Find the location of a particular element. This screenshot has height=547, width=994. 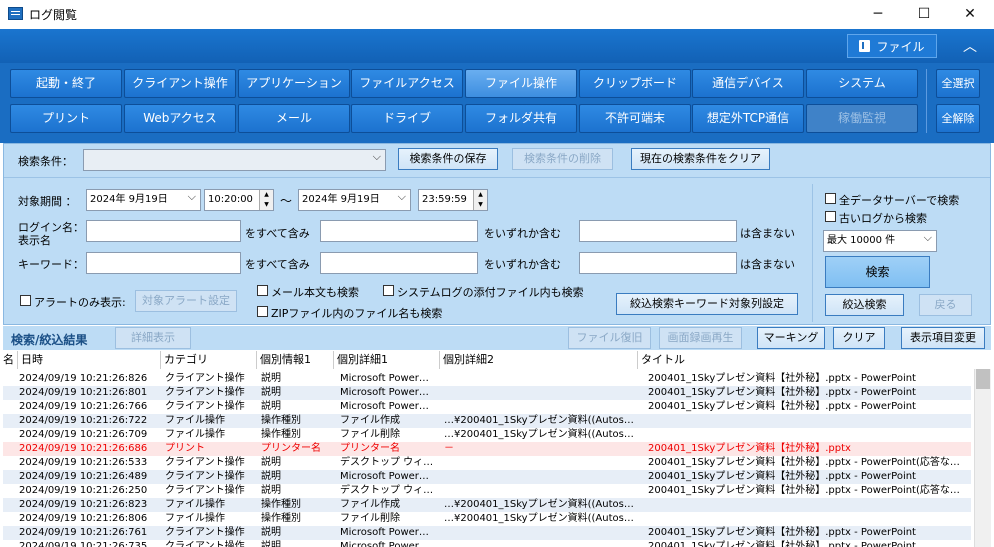

all-servers-label: 全データサーバーで検索 is located at coordinates (899, 200).